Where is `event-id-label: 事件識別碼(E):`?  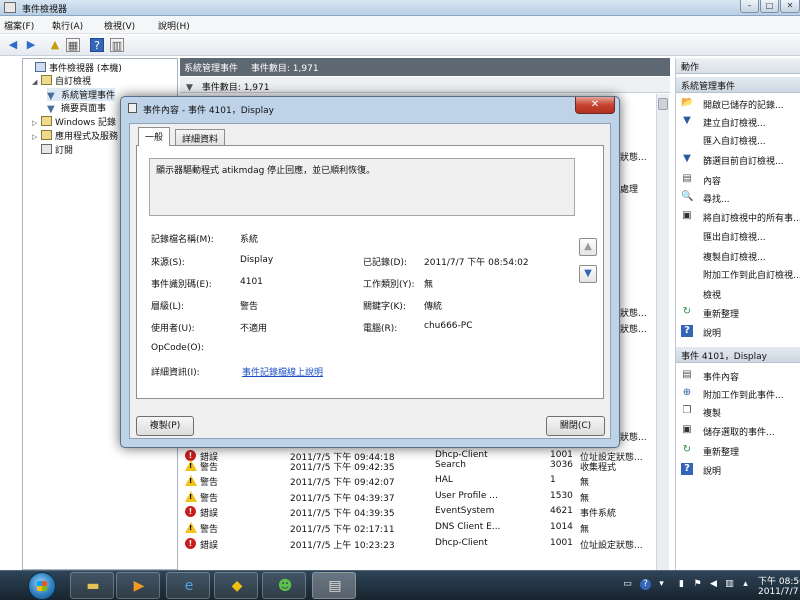 event-id-label: 事件識別碼(E): is located at coordinates (181, 285).